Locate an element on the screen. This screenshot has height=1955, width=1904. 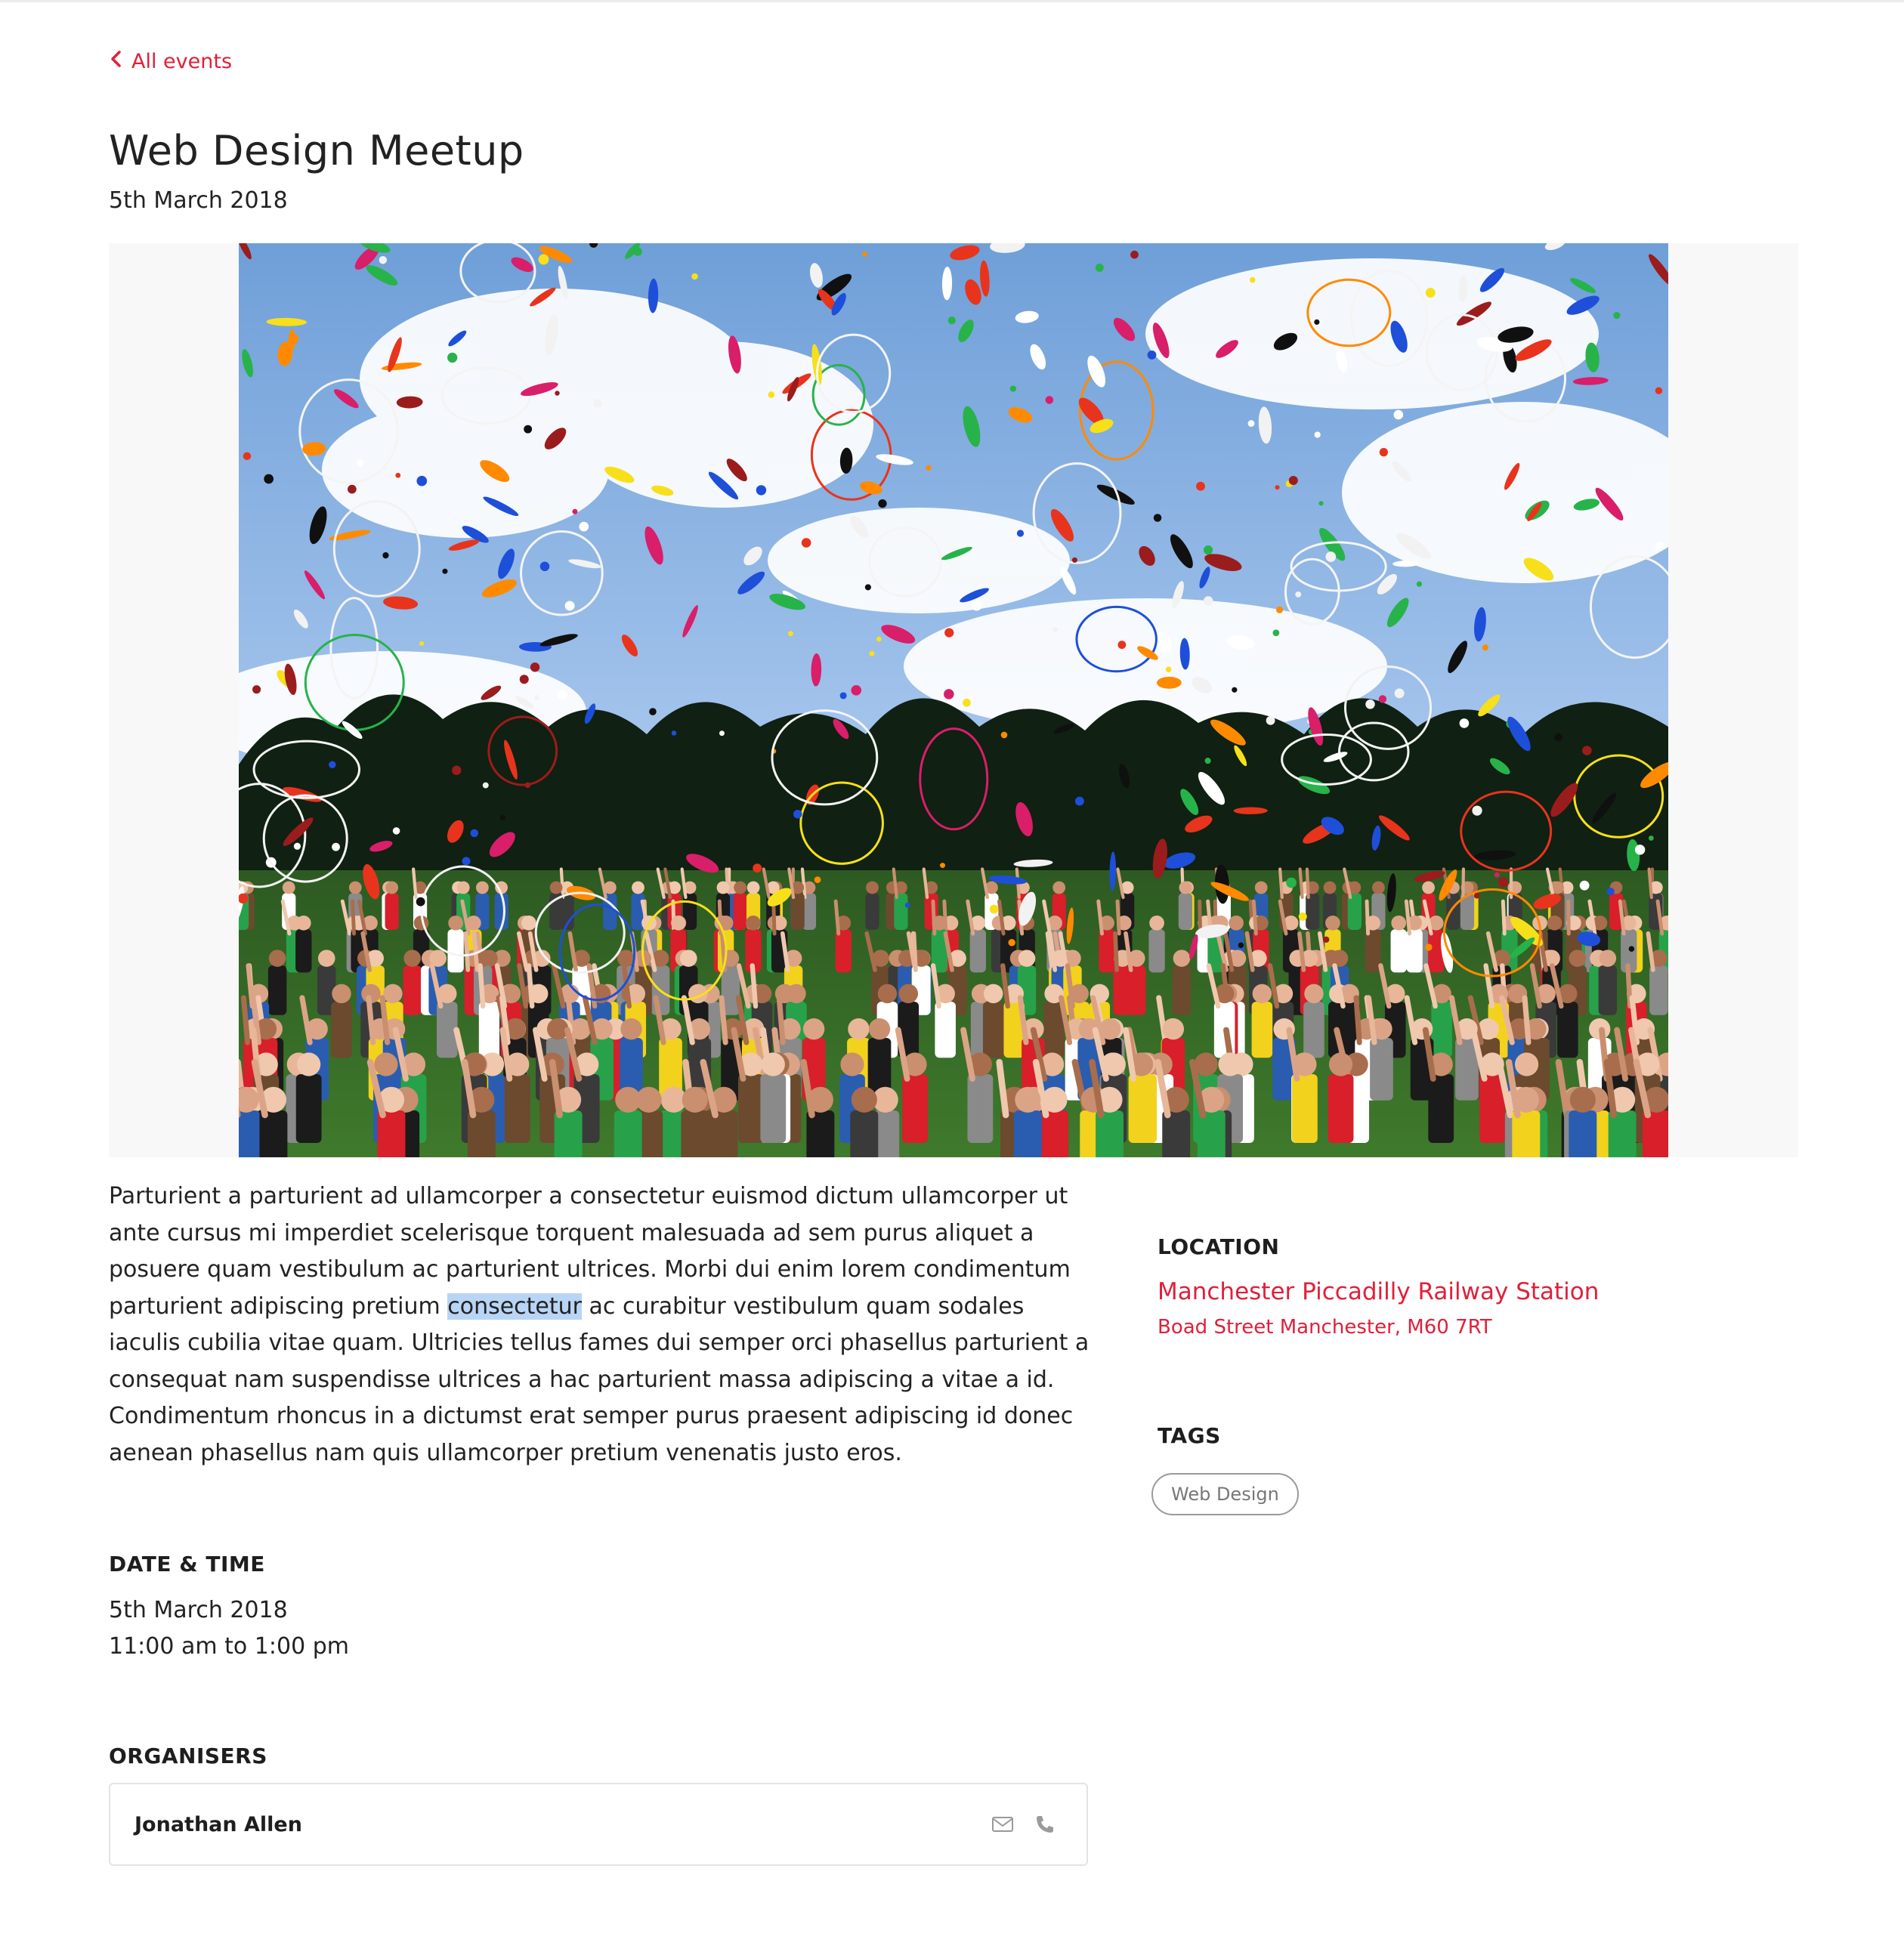
datetime-date: 5th March 2018 is located at coordinates (198, 1610).